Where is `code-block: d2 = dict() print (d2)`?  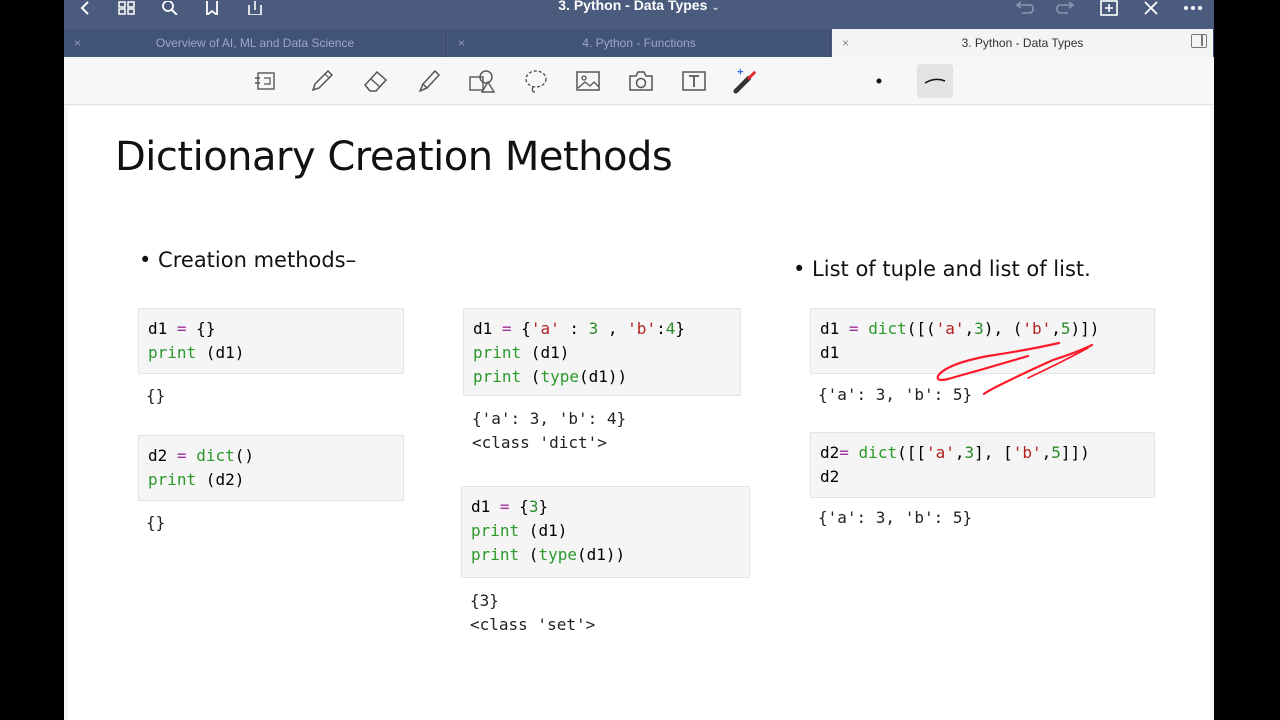 code-block: d2 = dict() print (d2) is located at coordinates (271, 468).